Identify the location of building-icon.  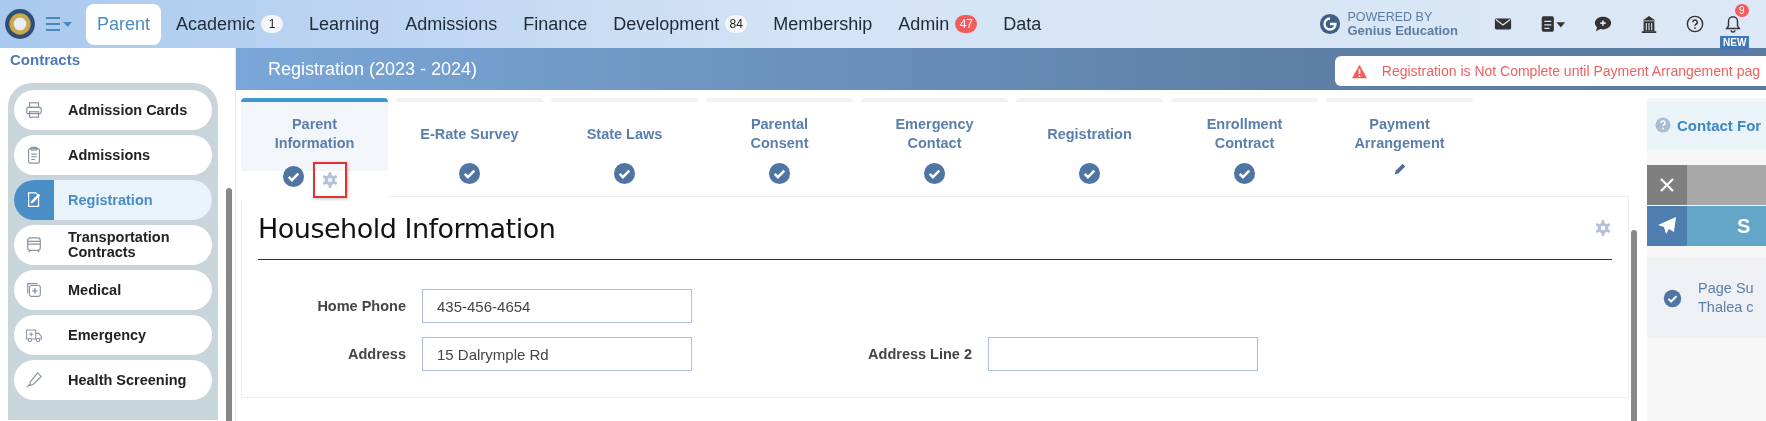
(1649, 24).